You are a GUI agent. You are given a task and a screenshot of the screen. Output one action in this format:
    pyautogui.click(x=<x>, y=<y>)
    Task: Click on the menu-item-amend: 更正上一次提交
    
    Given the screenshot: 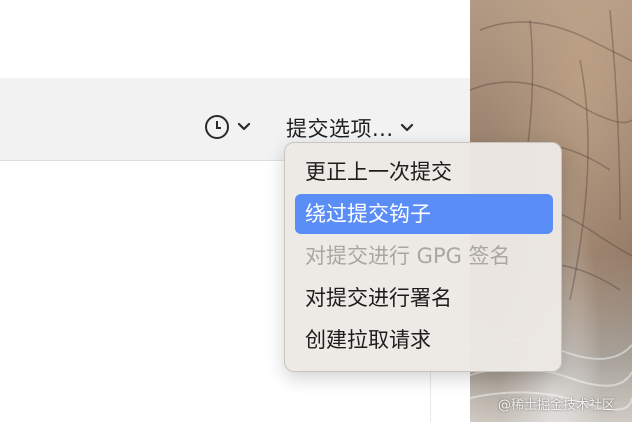 What is the action you would take?
    pyautogui.click(x=424, y=172)
    